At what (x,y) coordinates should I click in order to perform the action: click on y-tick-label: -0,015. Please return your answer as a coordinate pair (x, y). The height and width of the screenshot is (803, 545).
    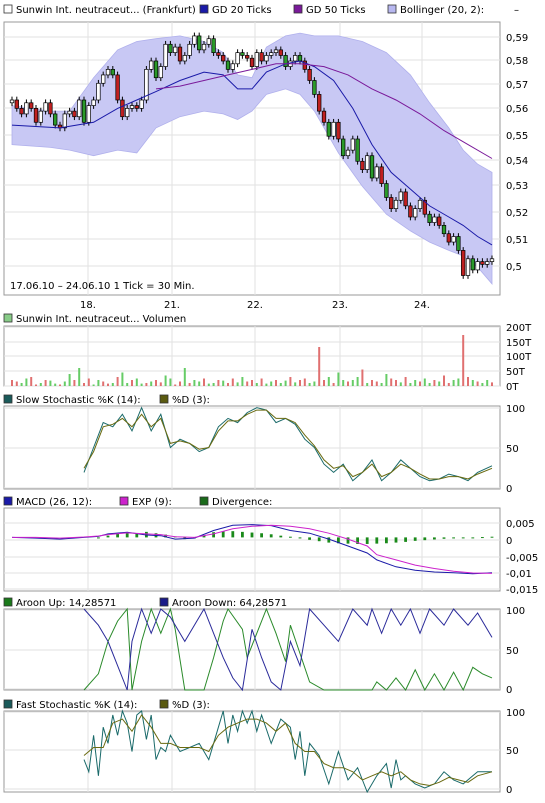
    Looking at the image, I should click on (522, 590).